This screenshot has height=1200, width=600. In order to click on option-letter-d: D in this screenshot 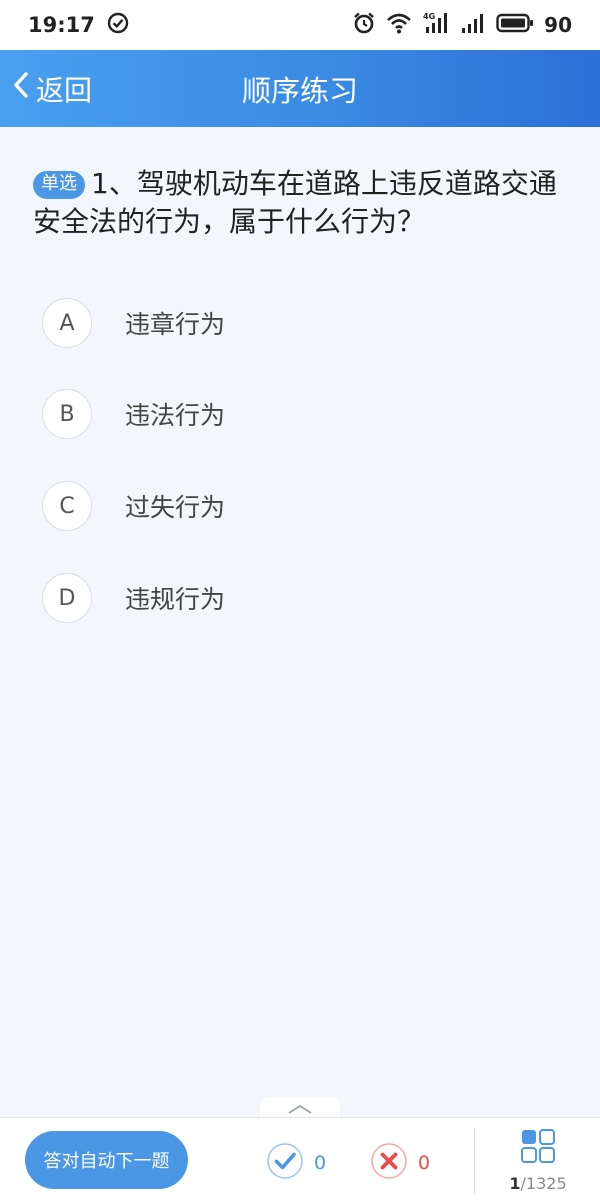, I will do `click(67, 598)`.